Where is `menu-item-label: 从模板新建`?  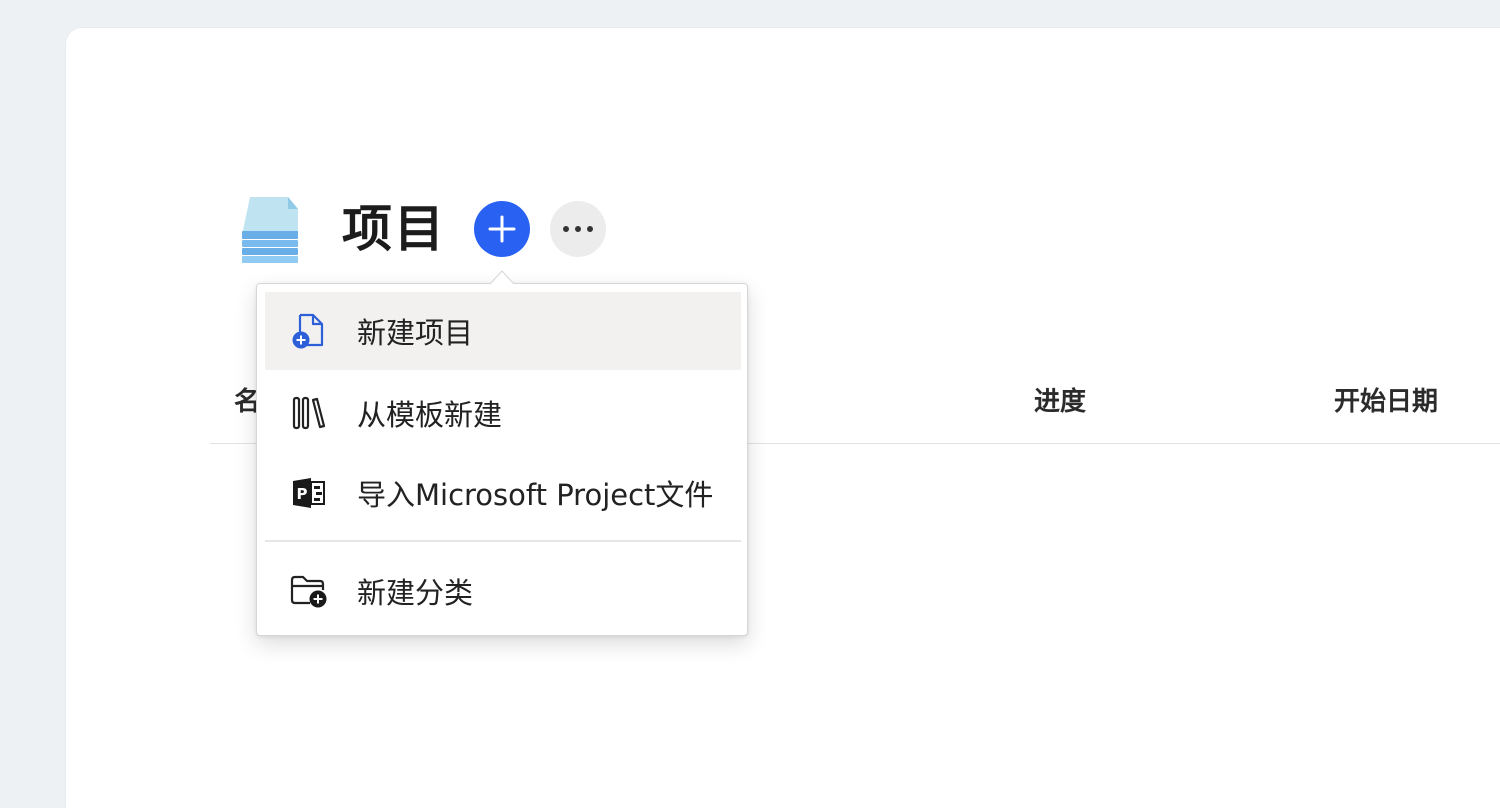 menu-item-label: 从模板新建 is located at coordinates (430, 415).